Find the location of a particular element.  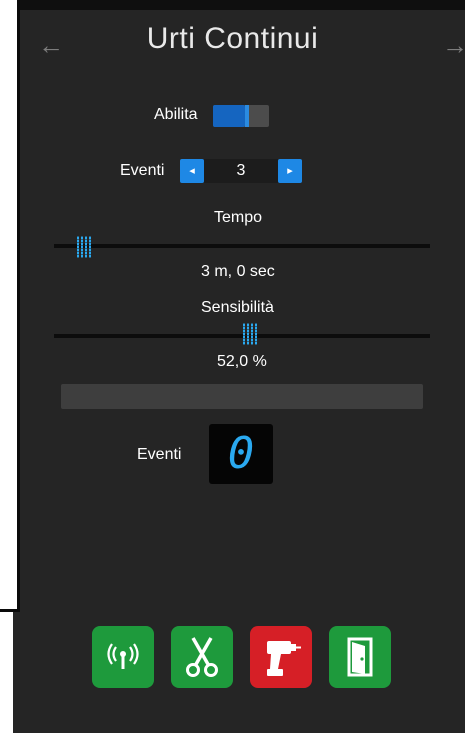

increment-button: ▸ is located at coordinates (290, 171).